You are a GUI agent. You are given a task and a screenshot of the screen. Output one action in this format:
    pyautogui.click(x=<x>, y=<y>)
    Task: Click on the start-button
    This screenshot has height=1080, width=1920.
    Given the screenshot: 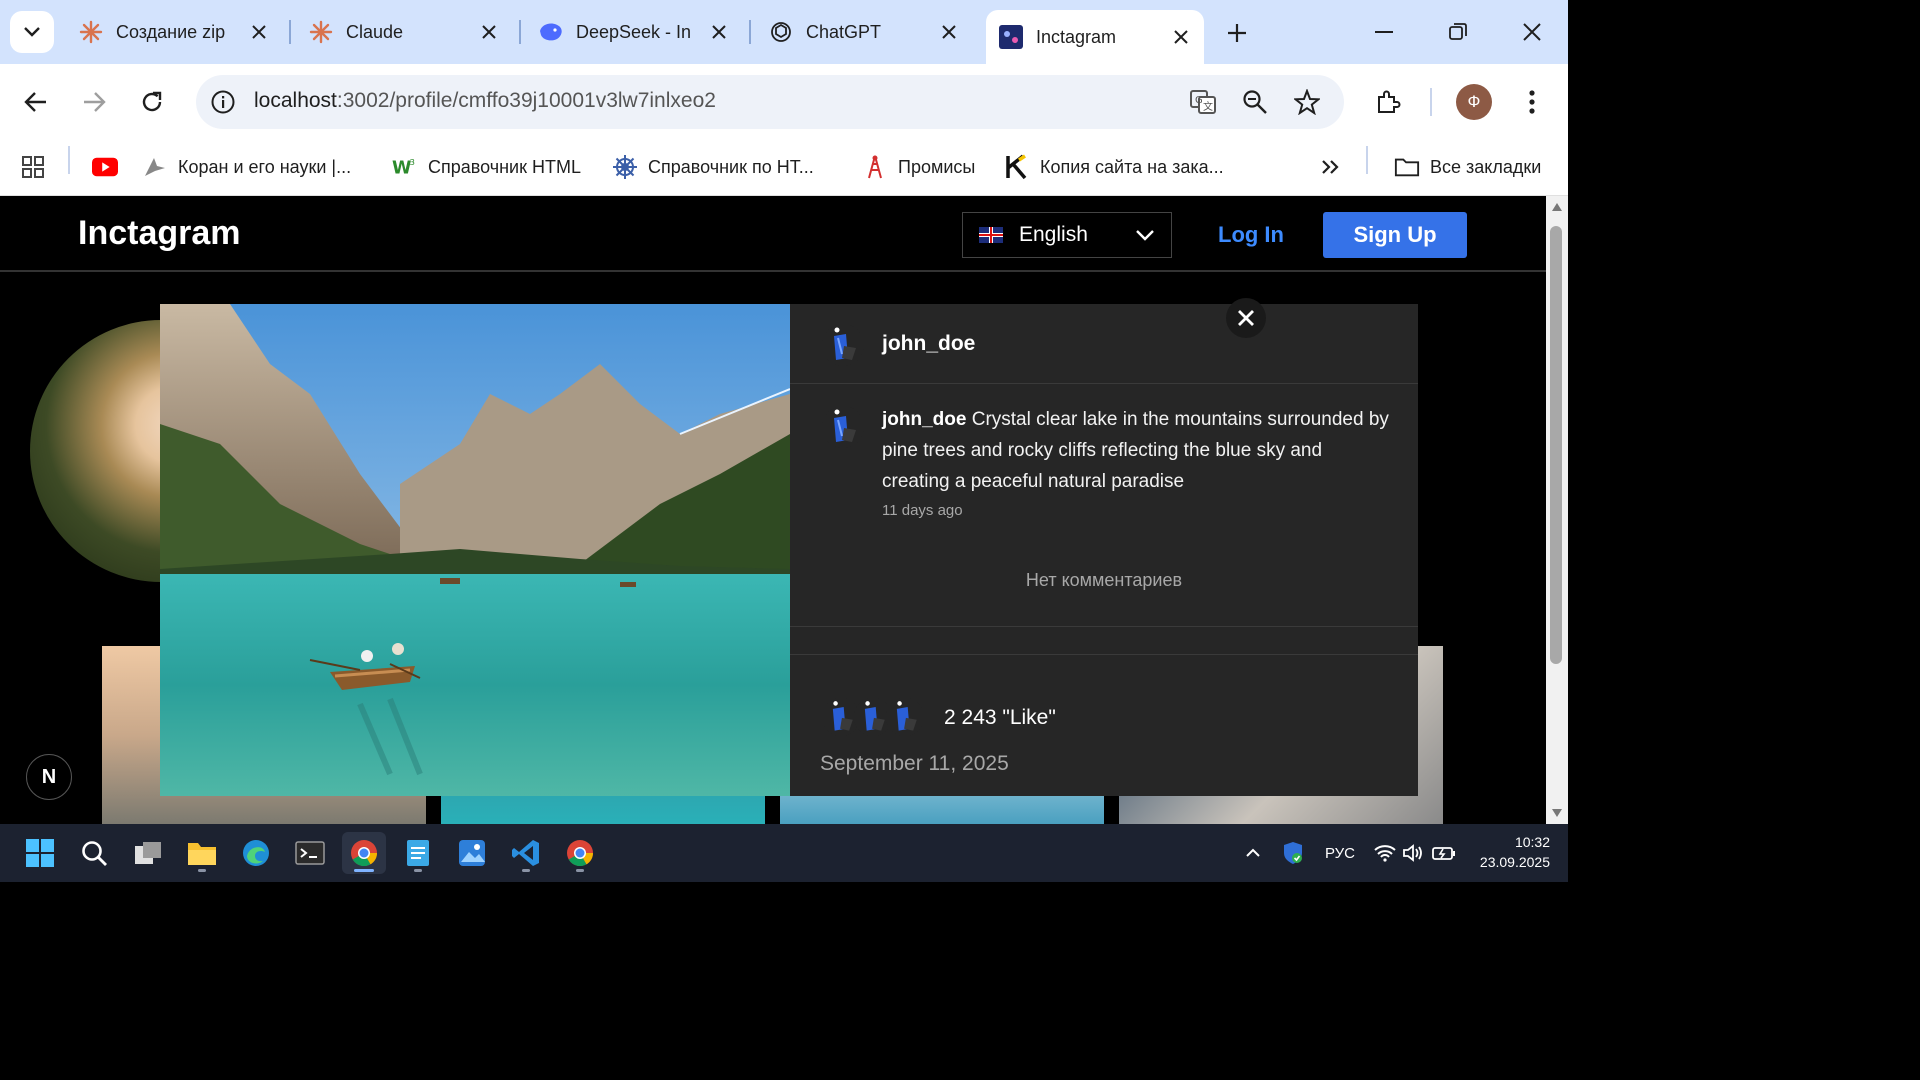 What is the action you would take?
    pyautogui.click(x=40, y=853)
    